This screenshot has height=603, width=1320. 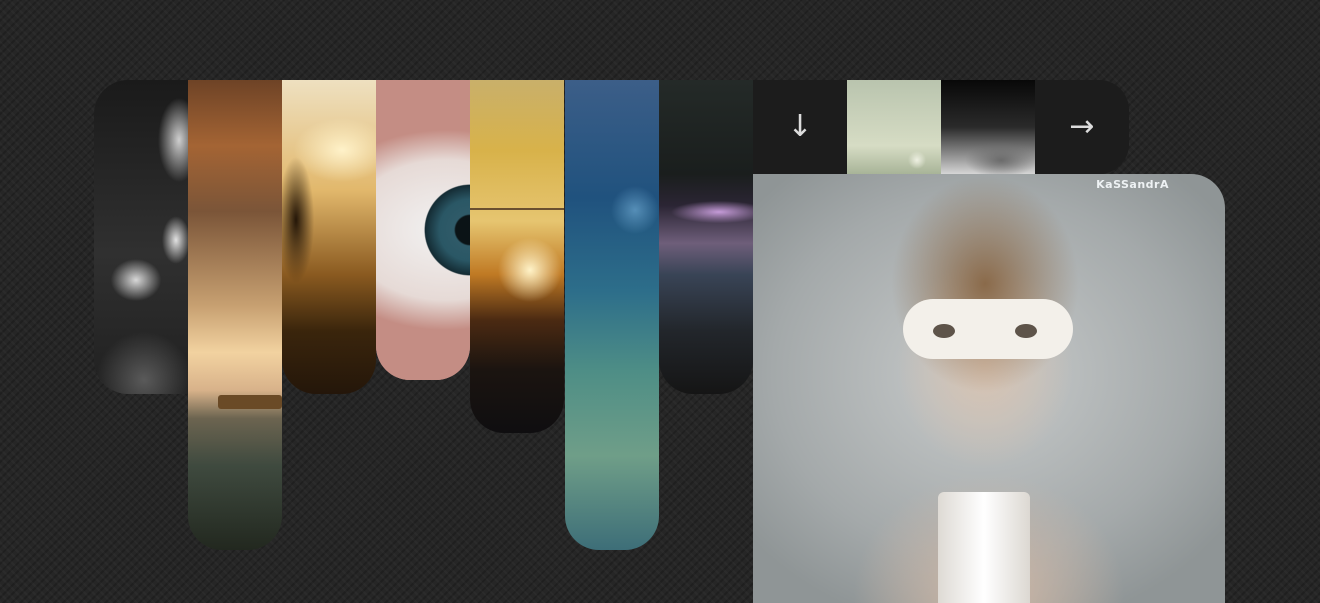 I want to click on next-button: →, so click(x=1082, y=127).